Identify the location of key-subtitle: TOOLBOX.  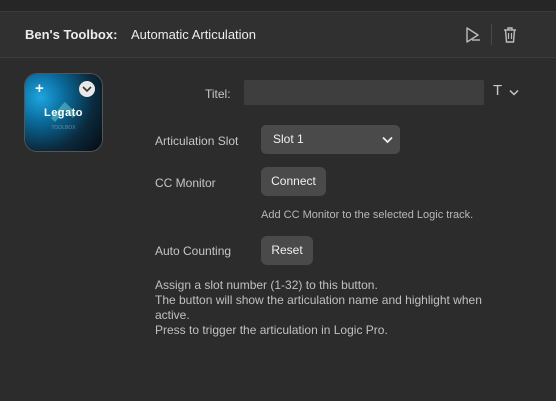
(63, 128).